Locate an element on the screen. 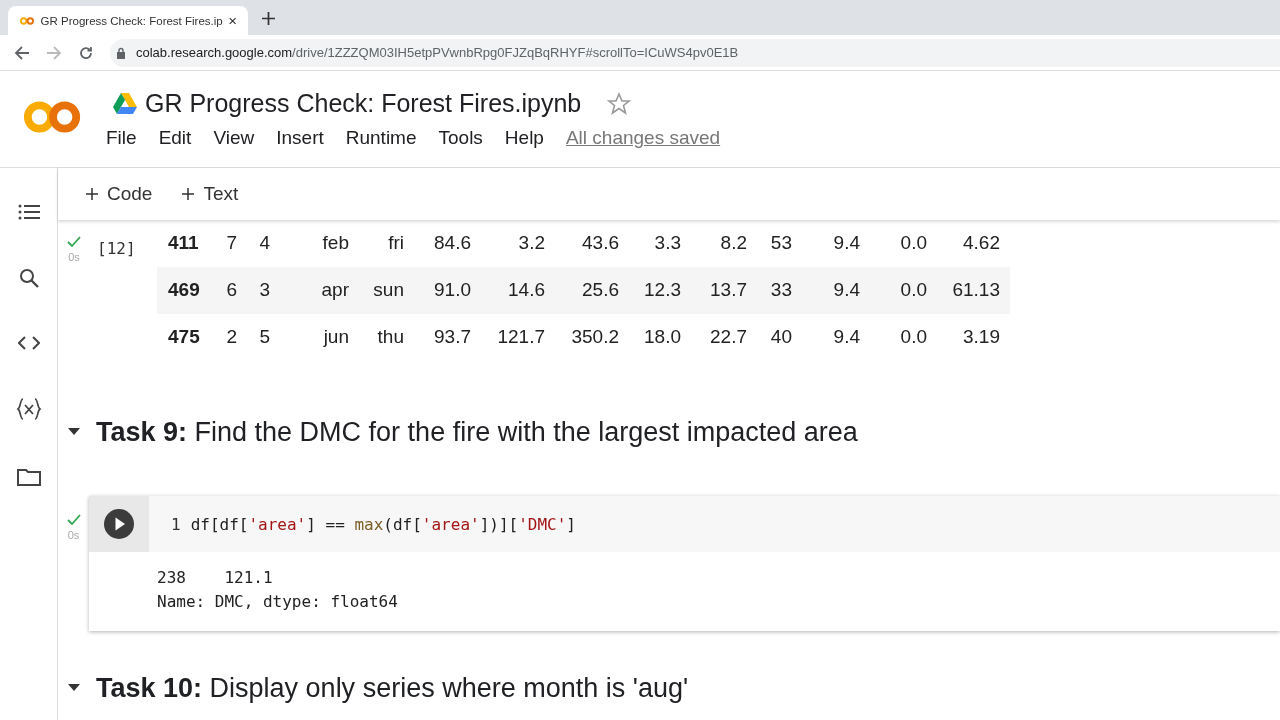 The image size is (1280, 720). table-cell-text: 43.6 is located at coordinates (600, 243).